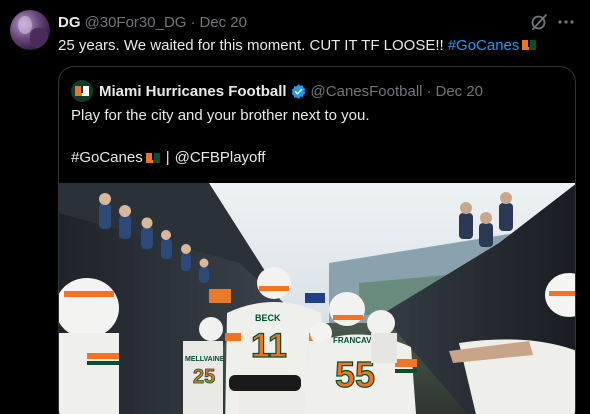  Describe the element at coordinates (30, 30) in the screenshot. I see `user-avatar` at that location.